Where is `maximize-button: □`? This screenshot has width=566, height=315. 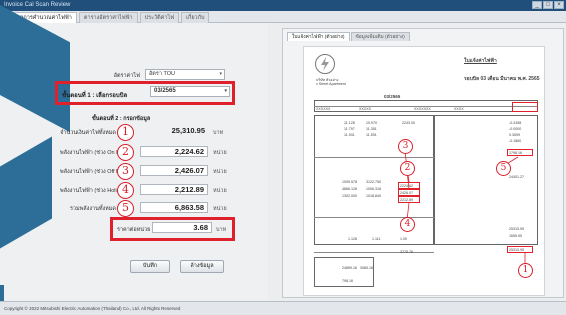 maximize-button: □ is located at coordinates (548, 5).